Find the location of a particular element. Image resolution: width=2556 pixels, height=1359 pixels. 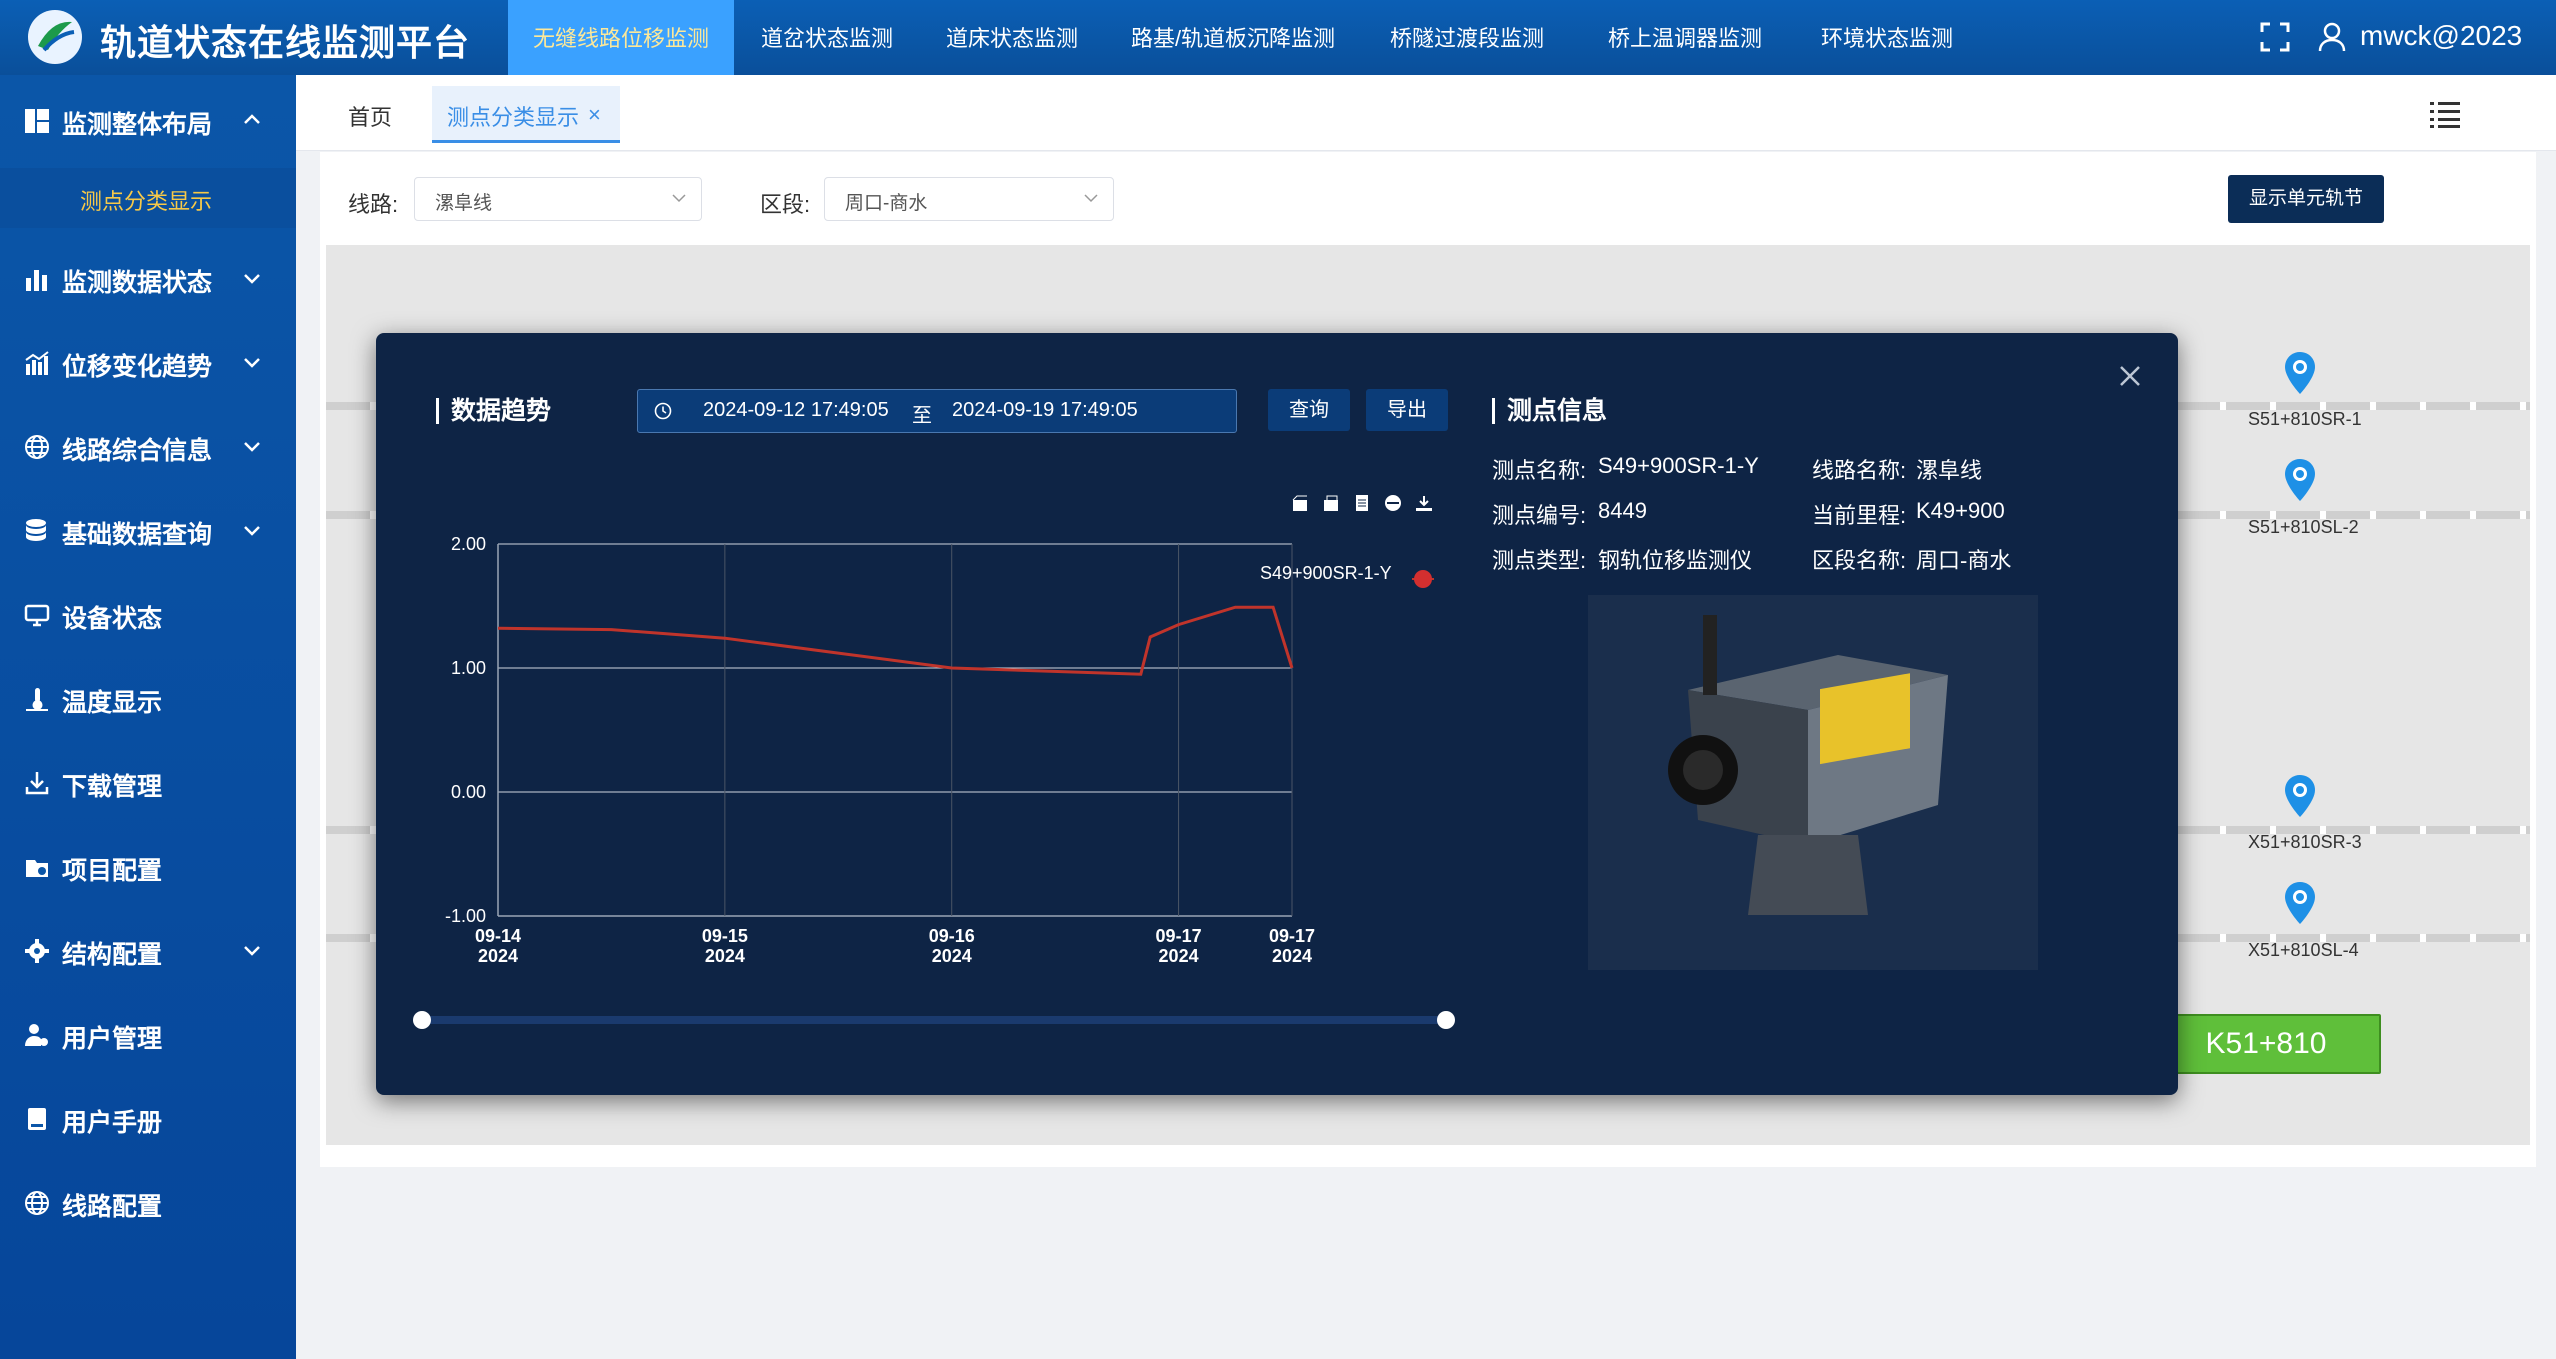

sidebar-item-structure-config: 结构配置 is located at coordinates (148, 950).